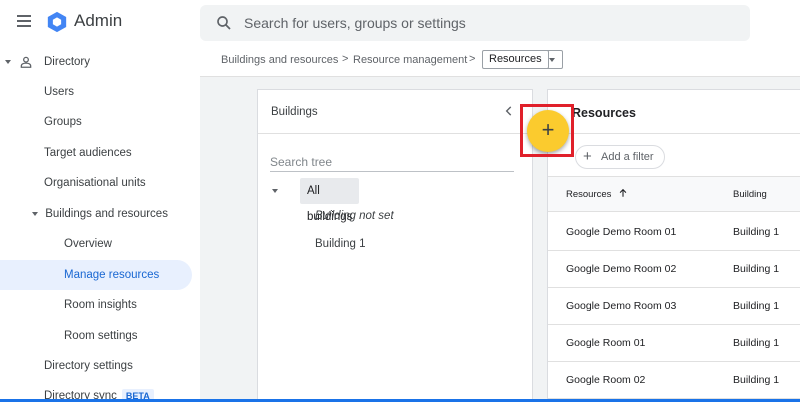 Image resolution: width=800 pixels, height=402 pixels. I want to click on resources-panel-title: Resources, so click(604, 113).